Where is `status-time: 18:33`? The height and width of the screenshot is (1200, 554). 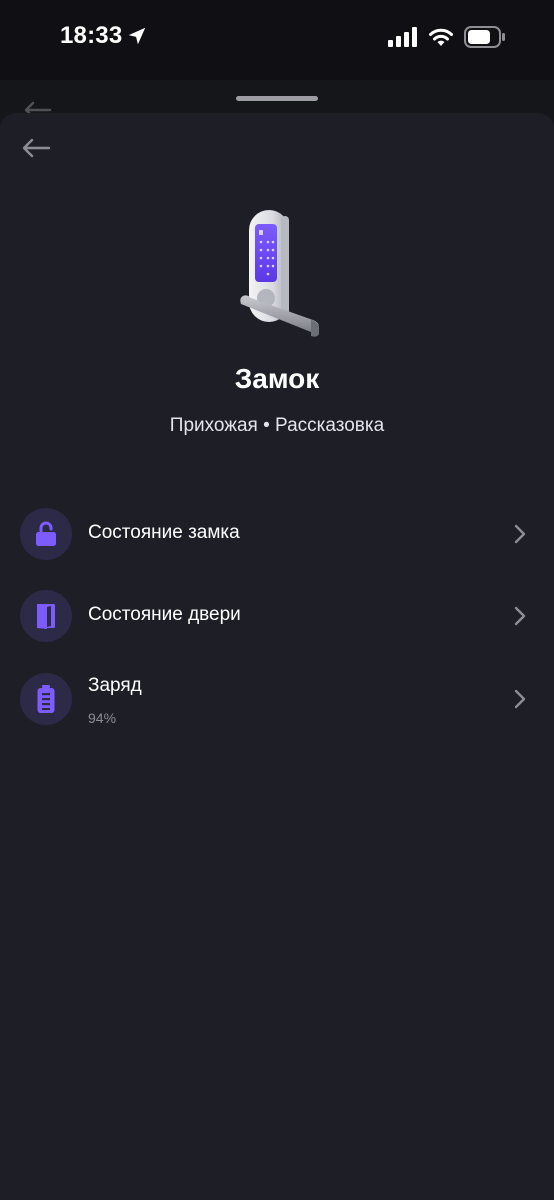 status-time: 18:33 is located at coordinates (104, 36).